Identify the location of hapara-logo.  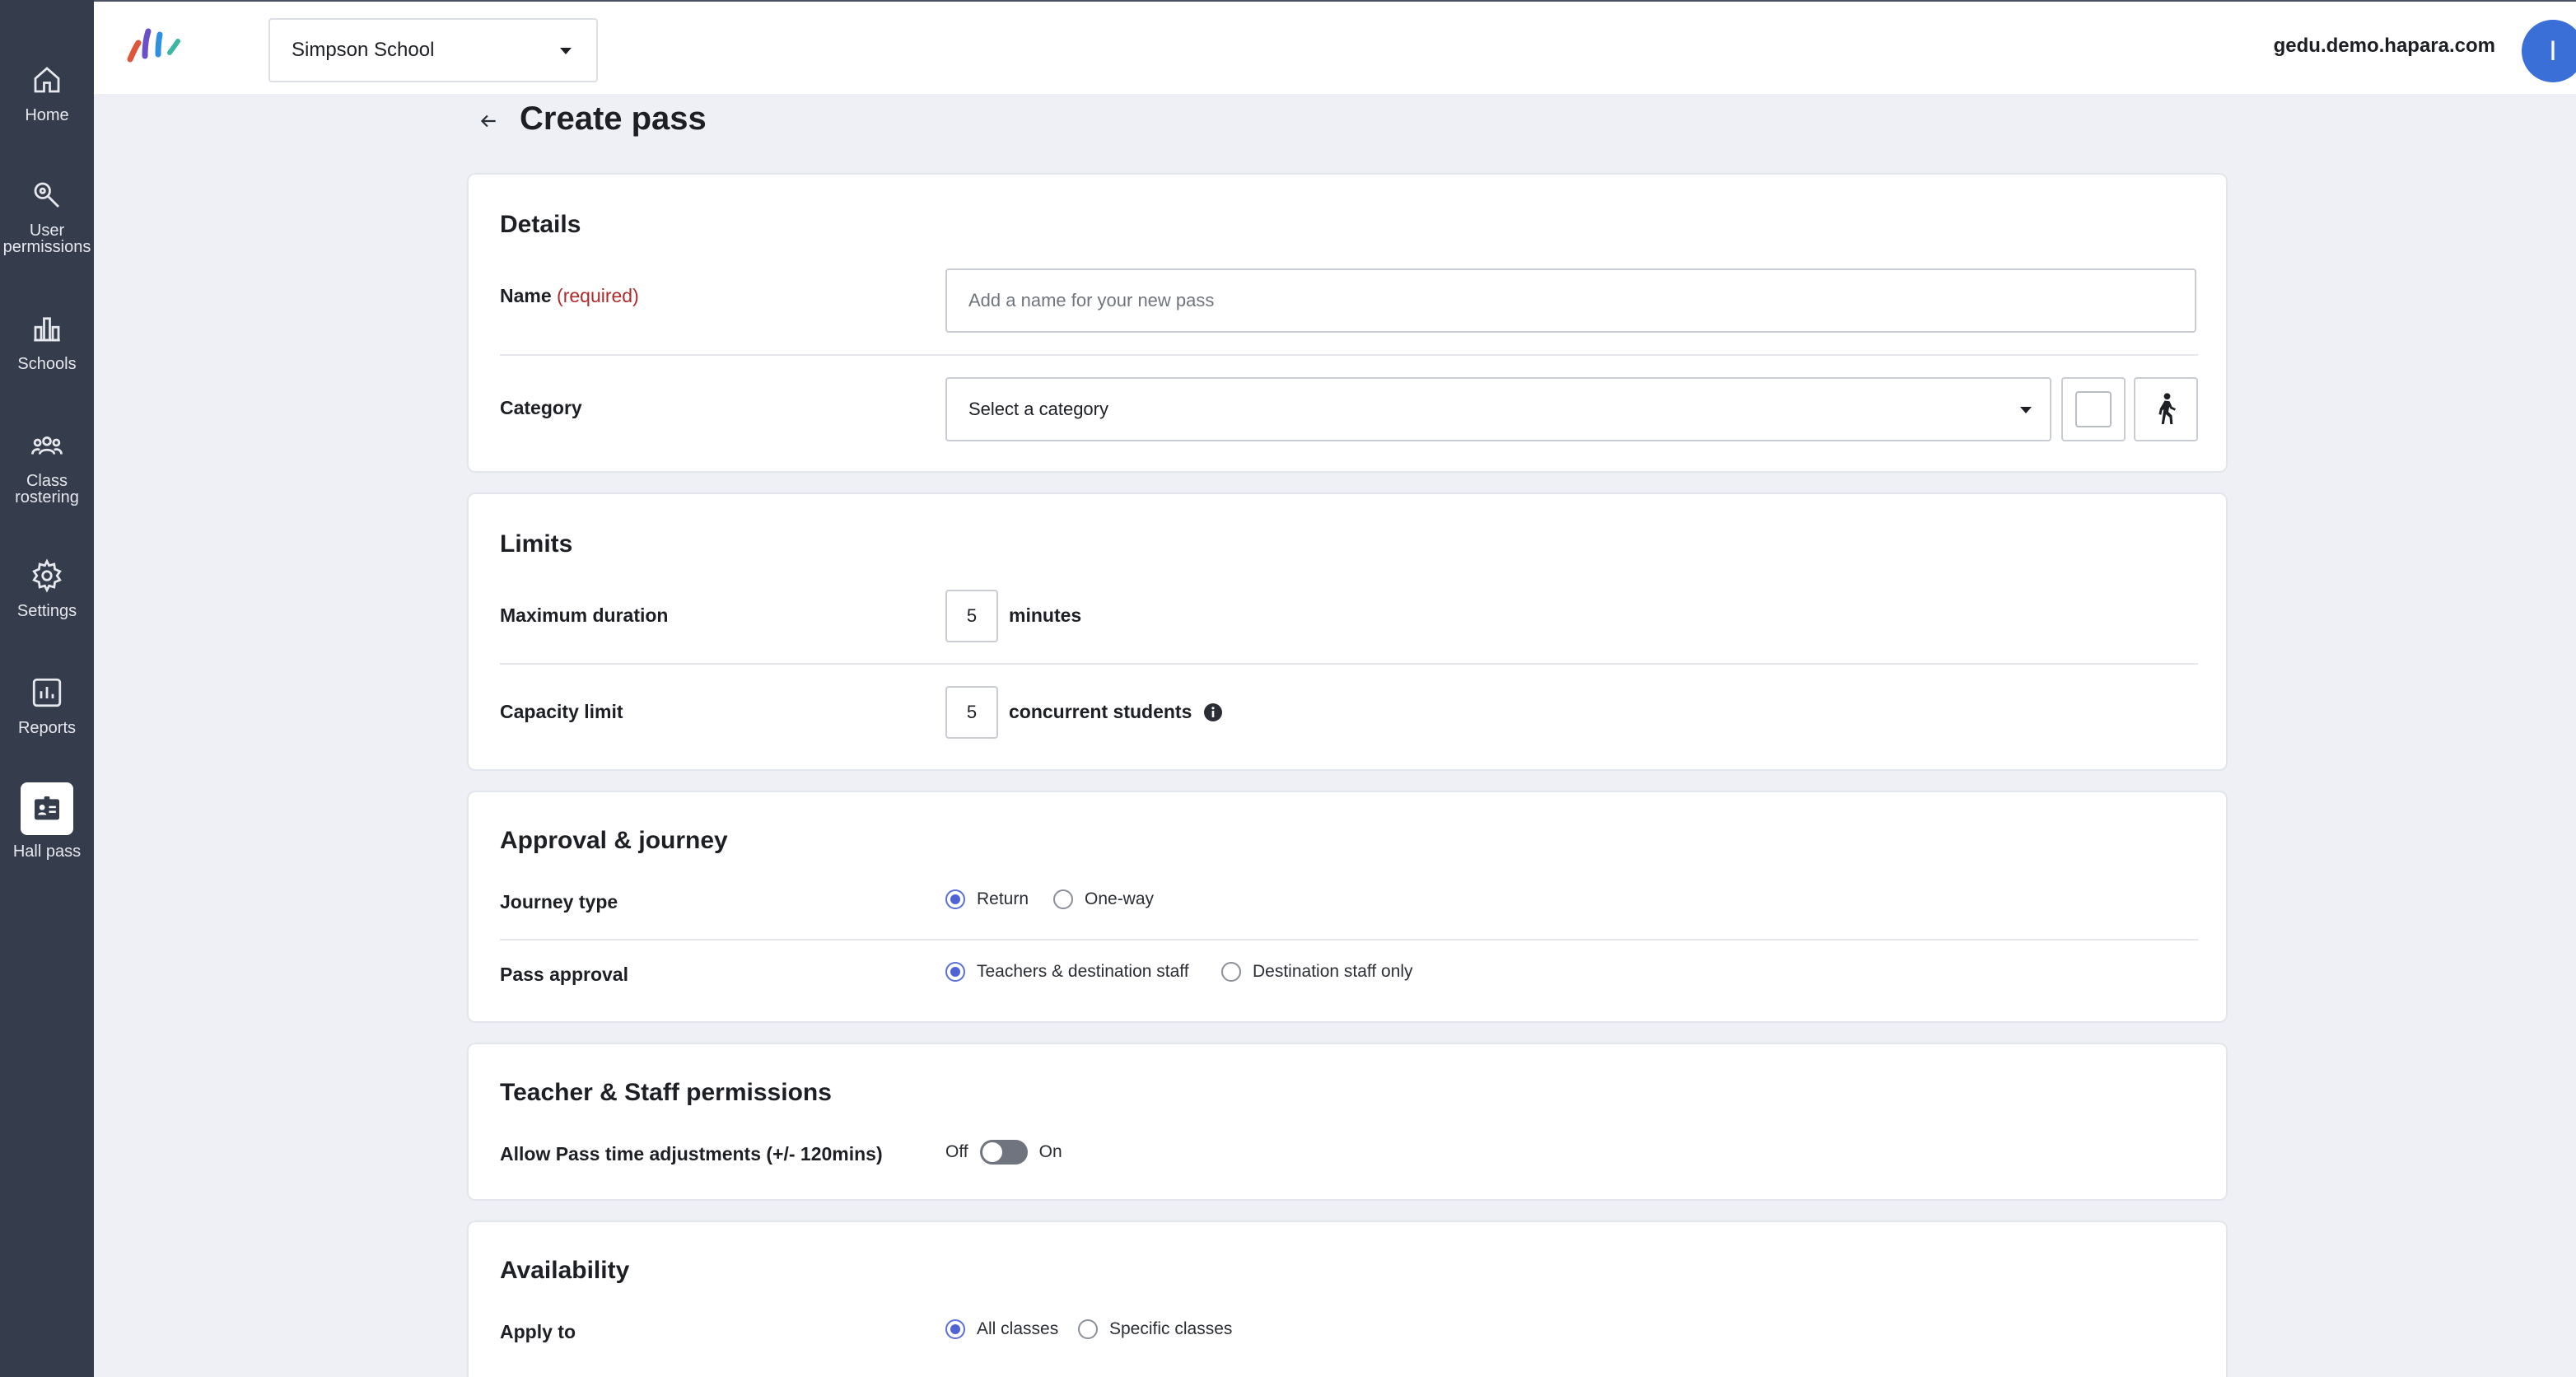
(153, 45).